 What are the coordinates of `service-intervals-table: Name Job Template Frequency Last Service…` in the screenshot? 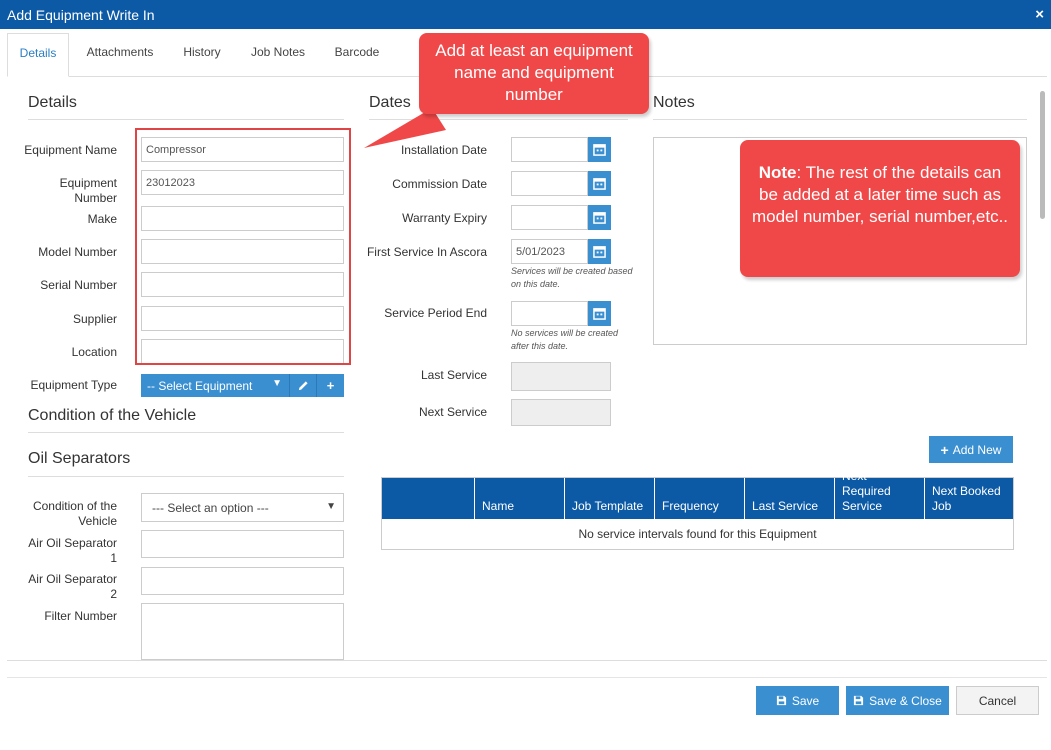 It's located at (697, 509).